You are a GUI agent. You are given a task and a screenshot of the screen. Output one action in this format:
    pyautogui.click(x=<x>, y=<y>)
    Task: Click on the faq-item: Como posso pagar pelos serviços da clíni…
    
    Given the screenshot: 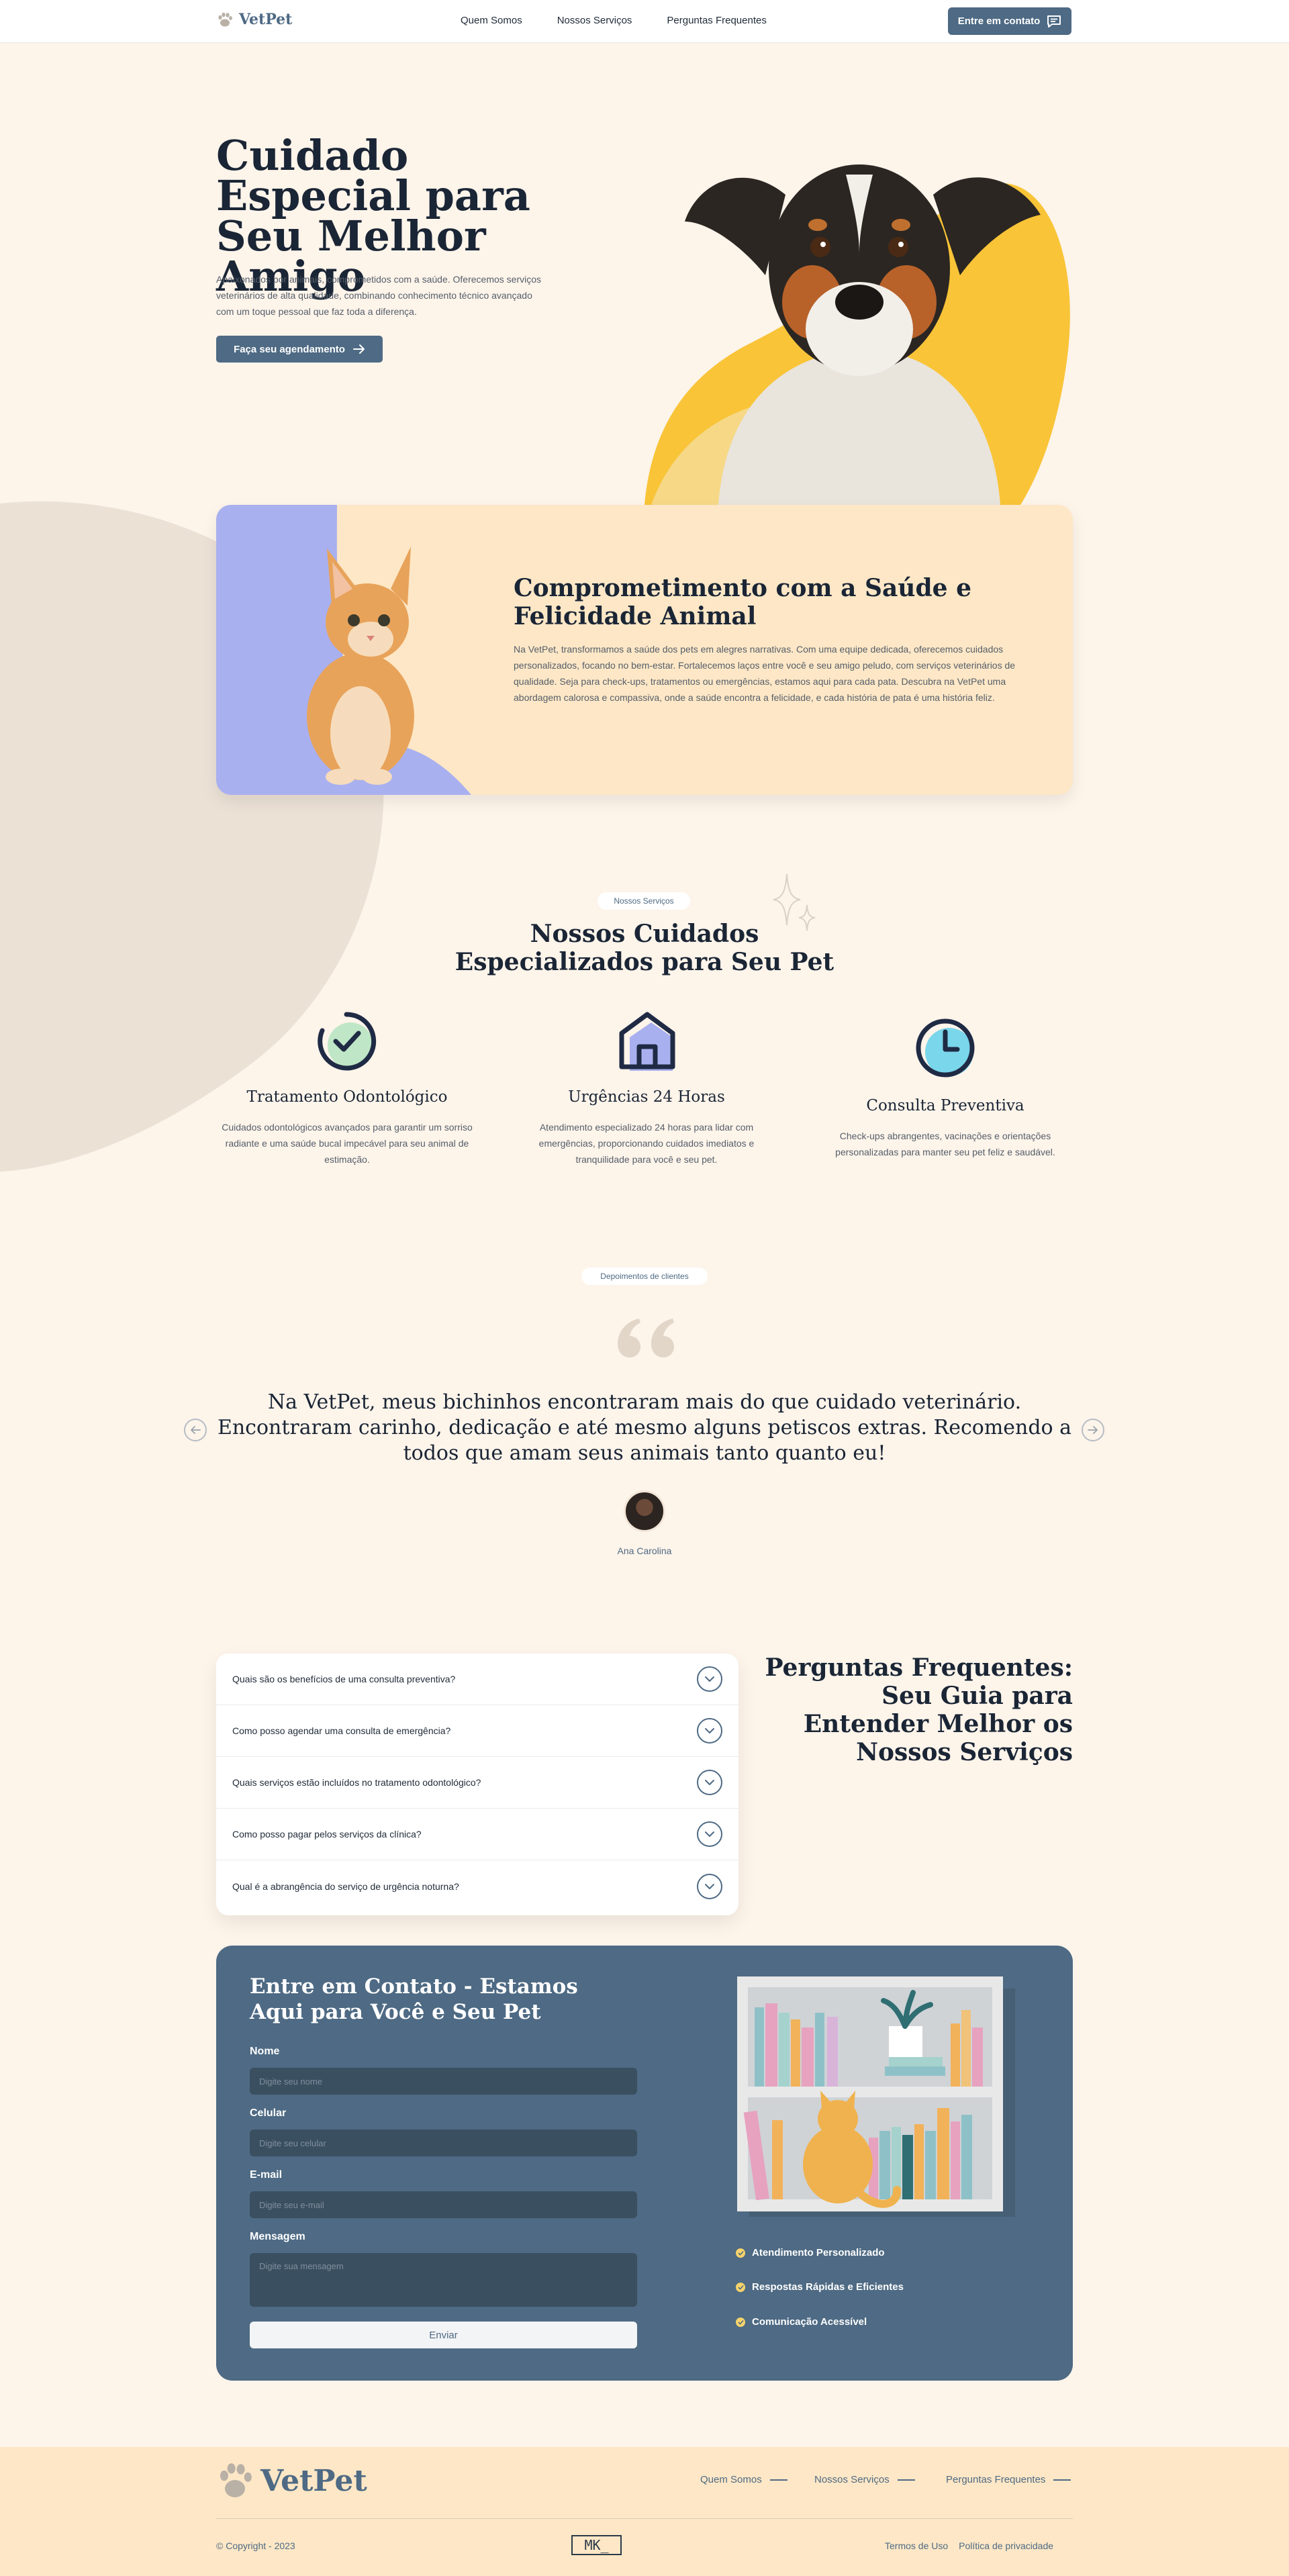 What is the action you would take?
    pyautogui.click(x=477, y=1834)
    